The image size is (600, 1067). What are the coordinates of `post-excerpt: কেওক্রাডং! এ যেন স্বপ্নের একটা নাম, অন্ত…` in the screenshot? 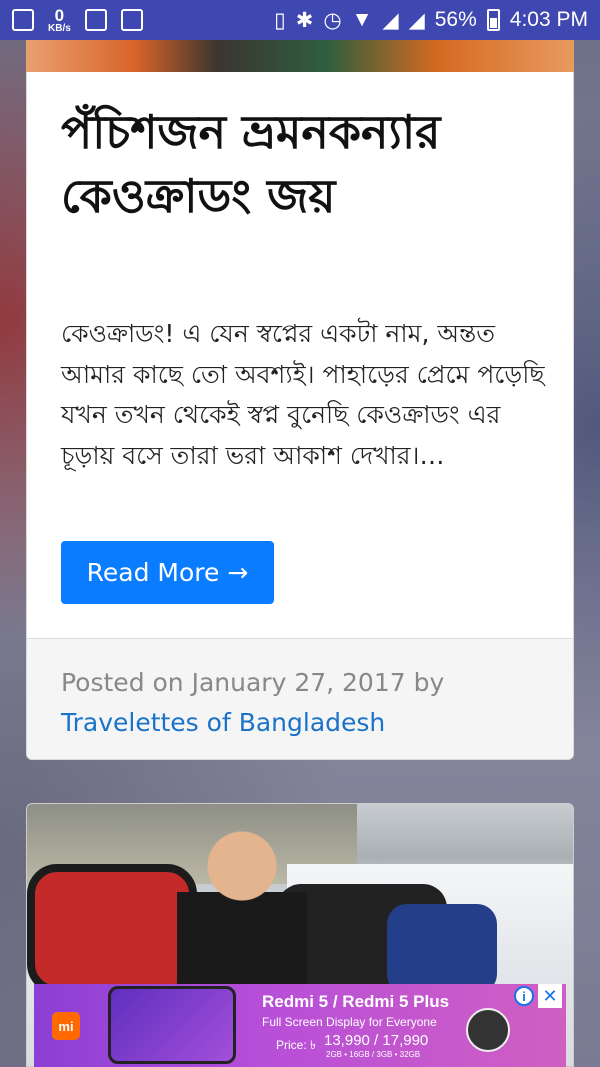 It's located at (303, 394).